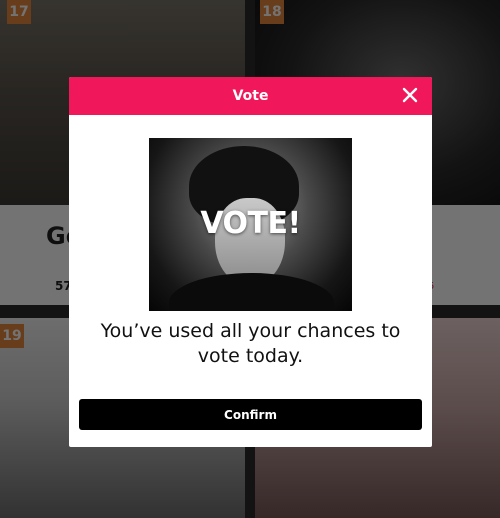 This screenshot has width=500, height=518. I want to click on artist-photo: VOTE!, so click(250, 224).